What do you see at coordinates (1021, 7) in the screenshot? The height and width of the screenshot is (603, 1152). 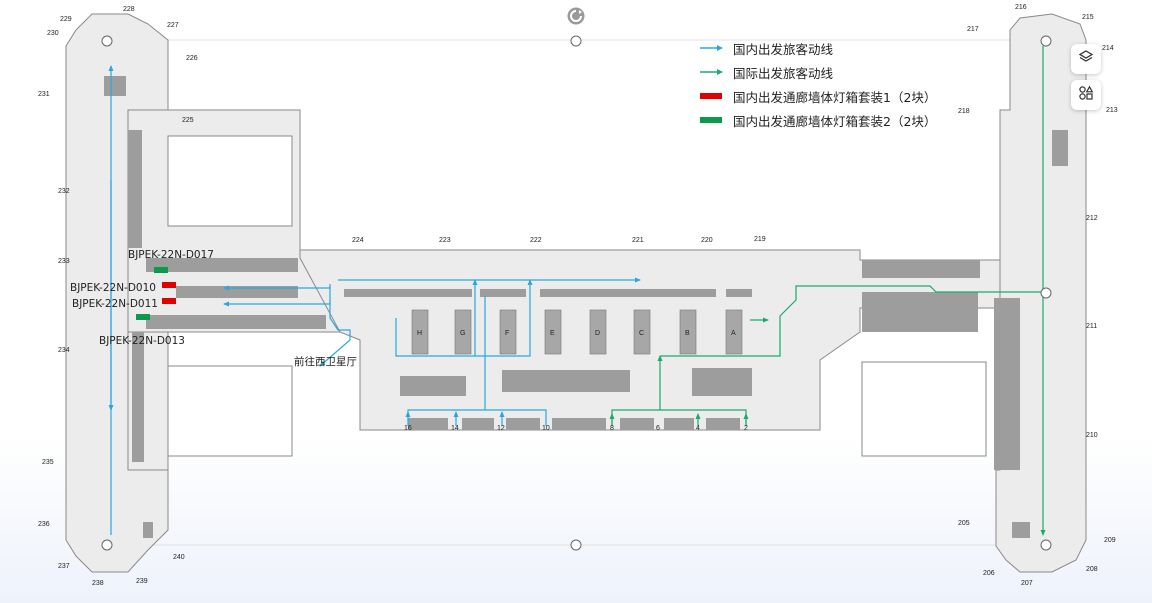 I see `svg-text: 216` at bounding box center [1021, 7].